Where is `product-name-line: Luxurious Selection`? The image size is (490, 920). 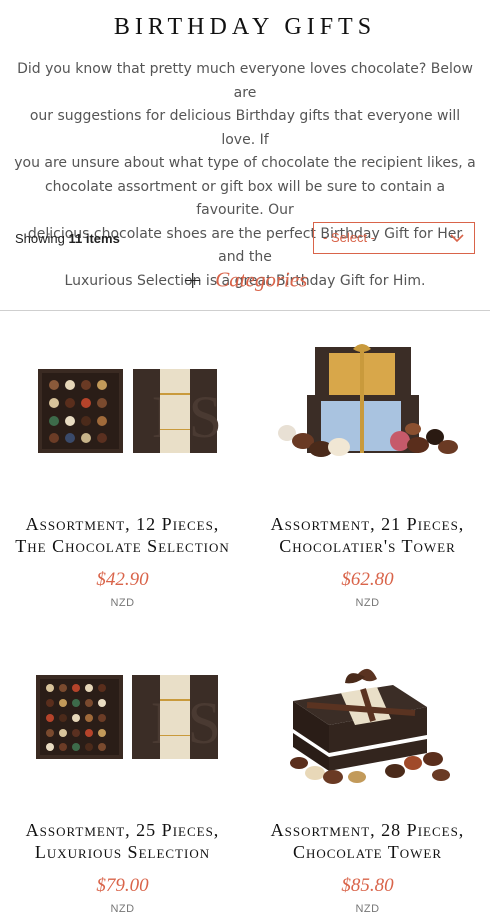
product-name-line: Luxurious Selection is located at coordinates (122, 852).